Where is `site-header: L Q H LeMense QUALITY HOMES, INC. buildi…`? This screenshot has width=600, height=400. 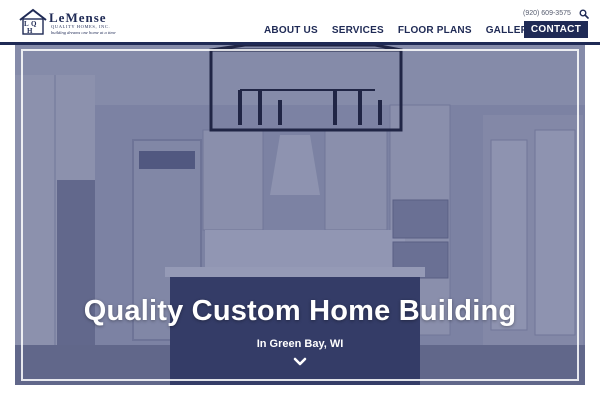
site-header: L Q H LeMense QUALITY HOMES, INC. buildi… is located at coordinates (300, 22).